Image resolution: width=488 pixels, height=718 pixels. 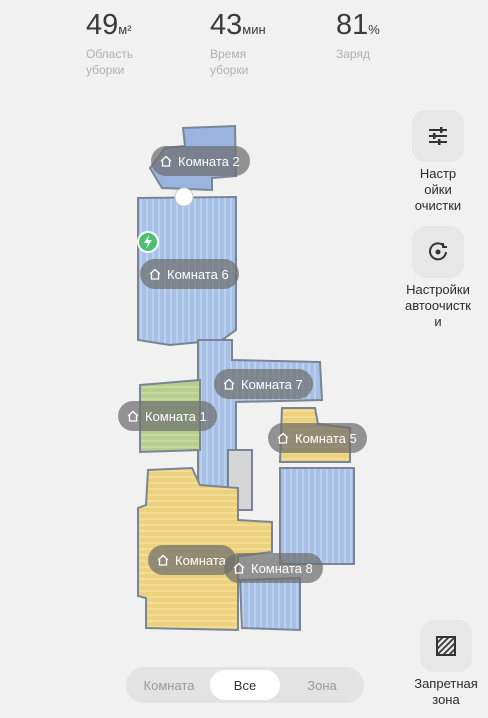 I want to click on robot-icon, so click(x=184, y=197).